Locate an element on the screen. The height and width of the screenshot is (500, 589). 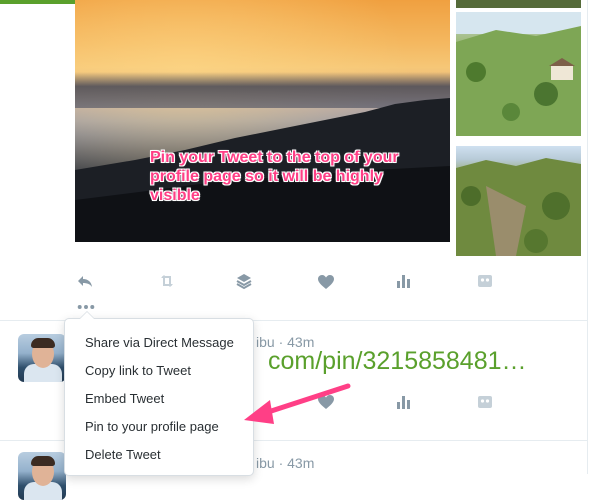
tweet-meta: ibu · 43m is located at coordinates (285, 463).